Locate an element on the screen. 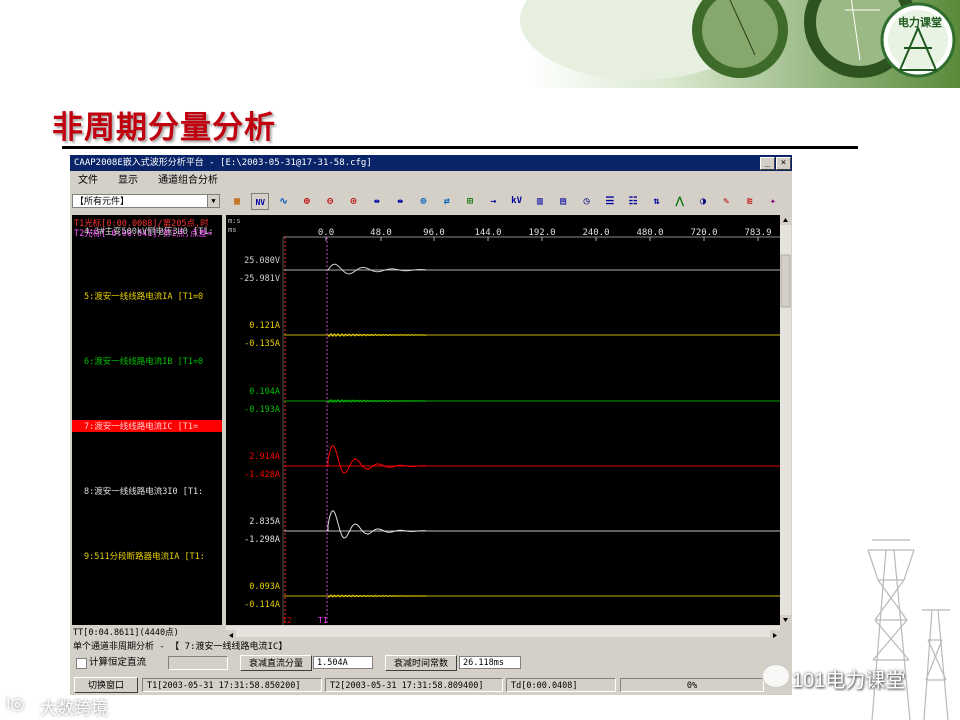 This screenshot has height=720, width=960. dc-checkbox is located at coordinates (81, 663).